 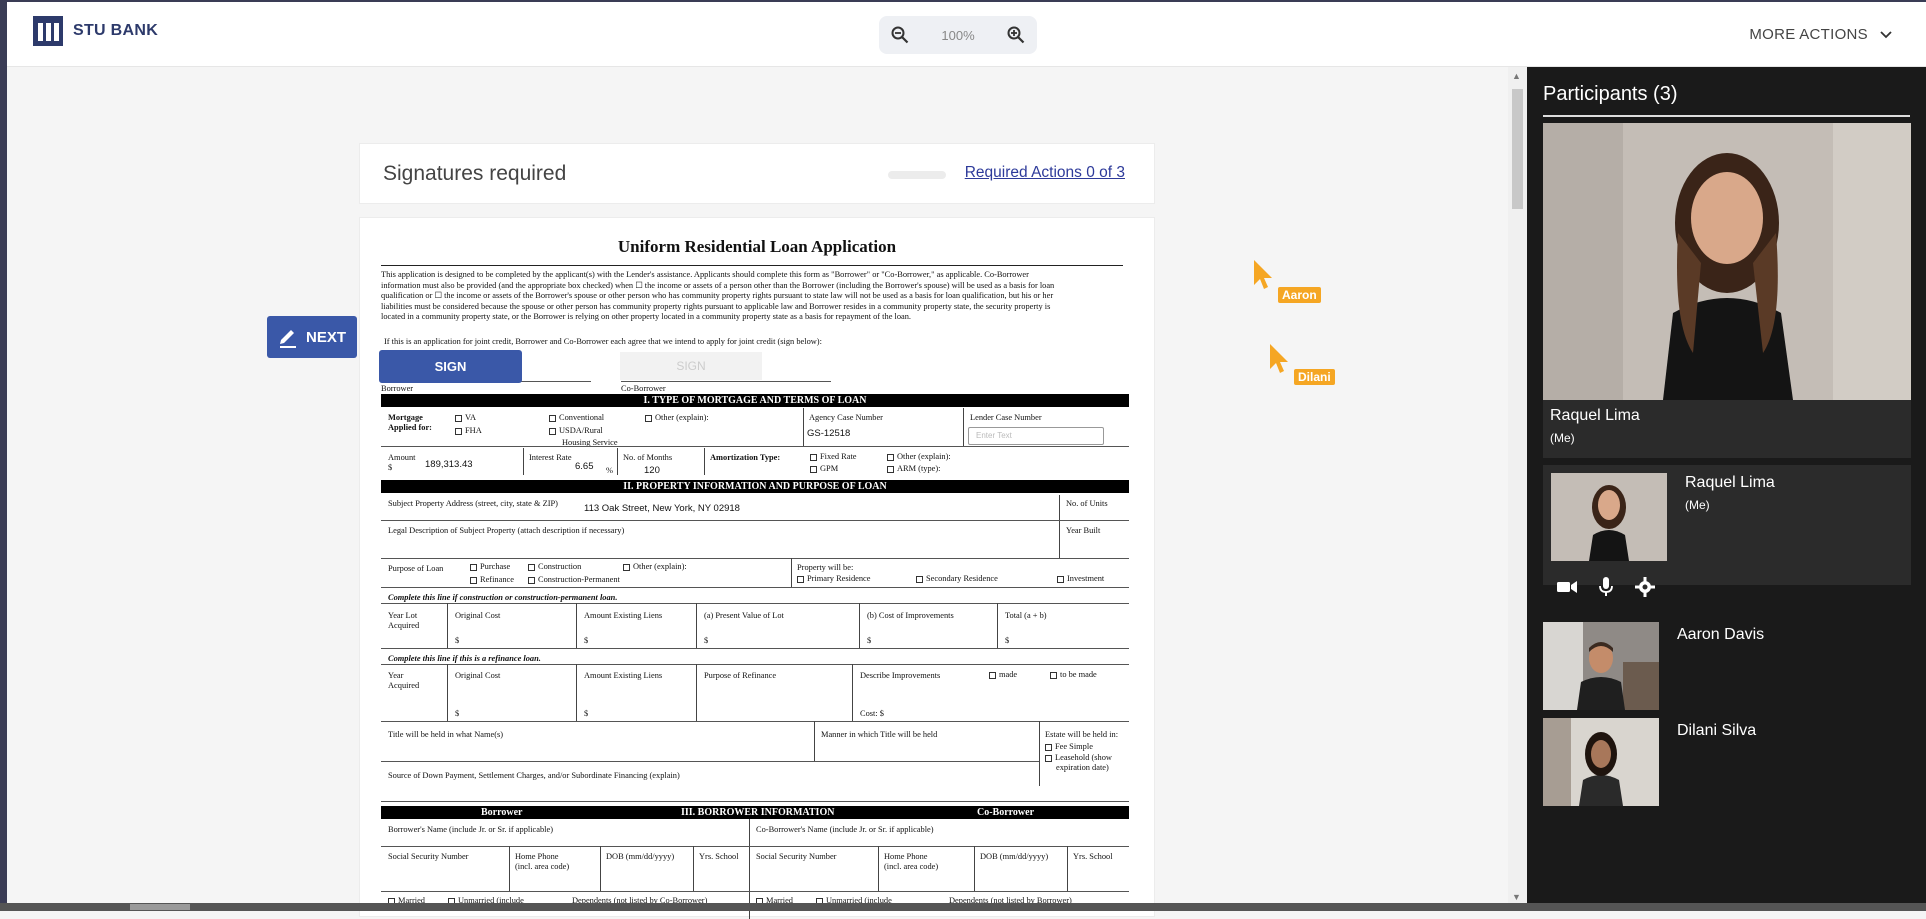 What do you see at coordinates (1003, 674) in the screenshot?
I see `refinance-made: made` at bounding box center [1003, 674].